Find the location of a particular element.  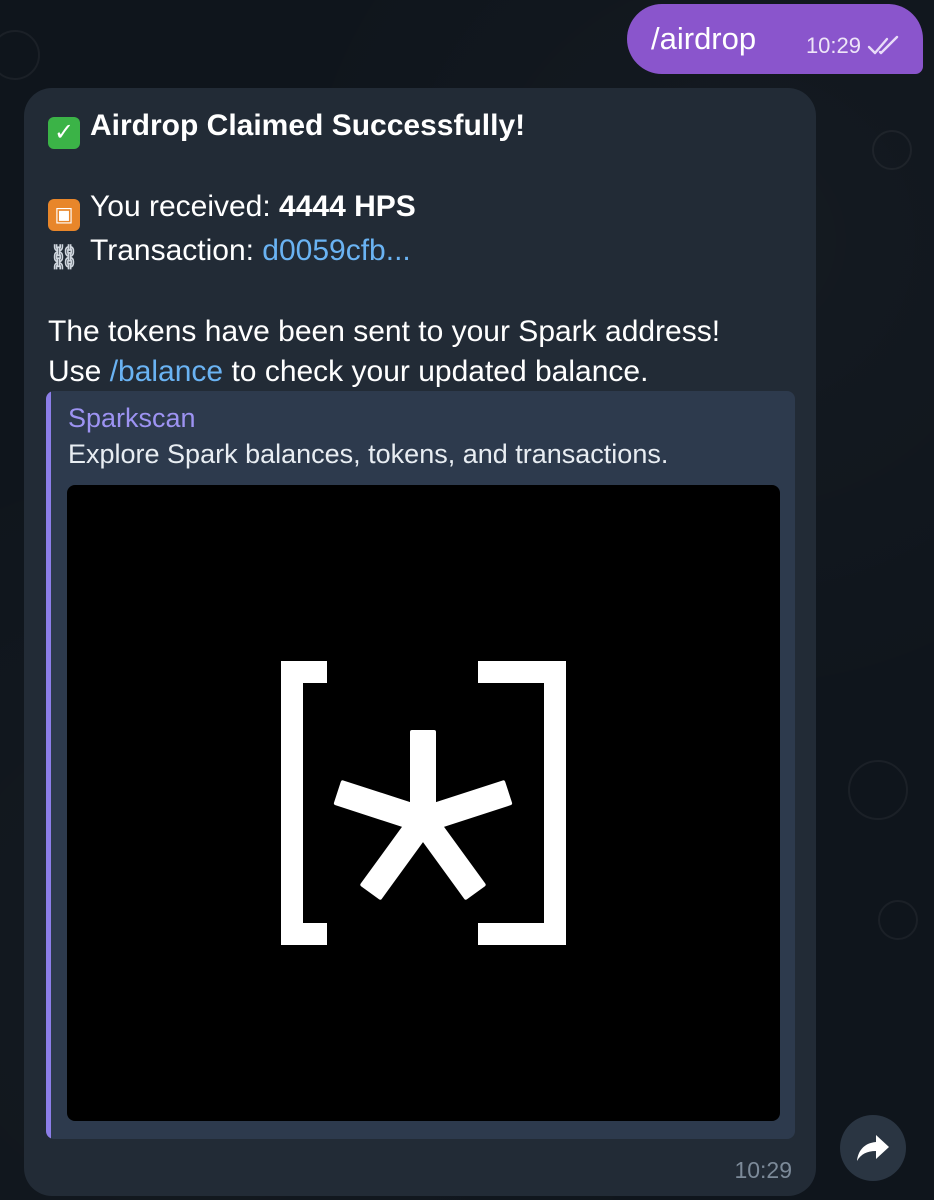

forward-button is located at coordinates (873, 1148).